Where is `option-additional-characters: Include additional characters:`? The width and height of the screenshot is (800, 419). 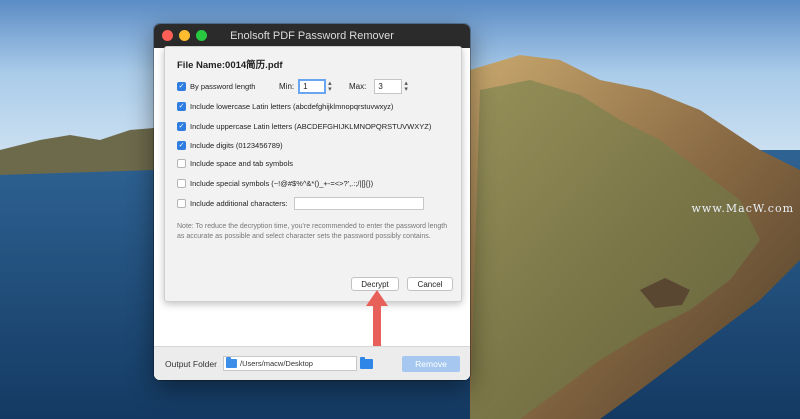
option-additional-characters: Include additional characters: is located at coordinates (300, 203).